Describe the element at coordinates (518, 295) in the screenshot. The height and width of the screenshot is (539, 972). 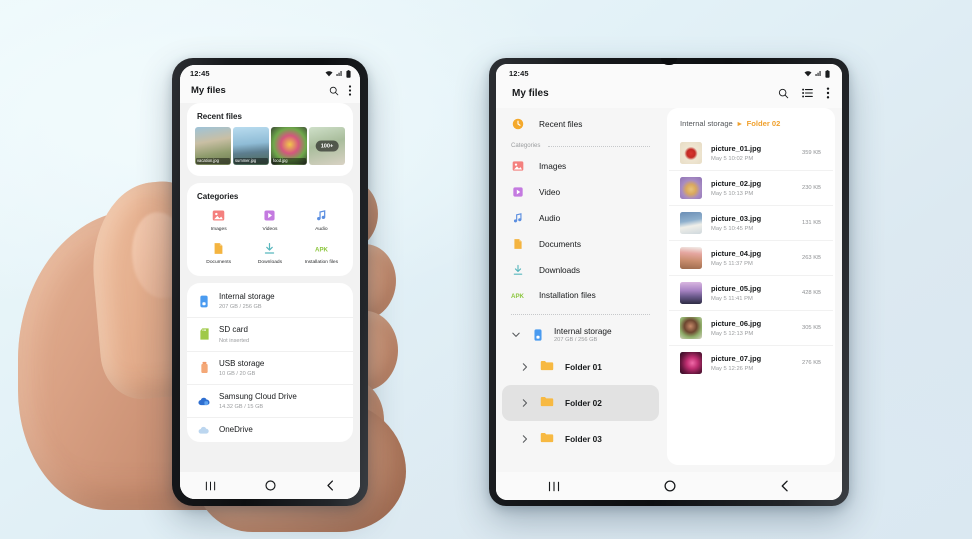
I see `svg-text: APK` at that location.